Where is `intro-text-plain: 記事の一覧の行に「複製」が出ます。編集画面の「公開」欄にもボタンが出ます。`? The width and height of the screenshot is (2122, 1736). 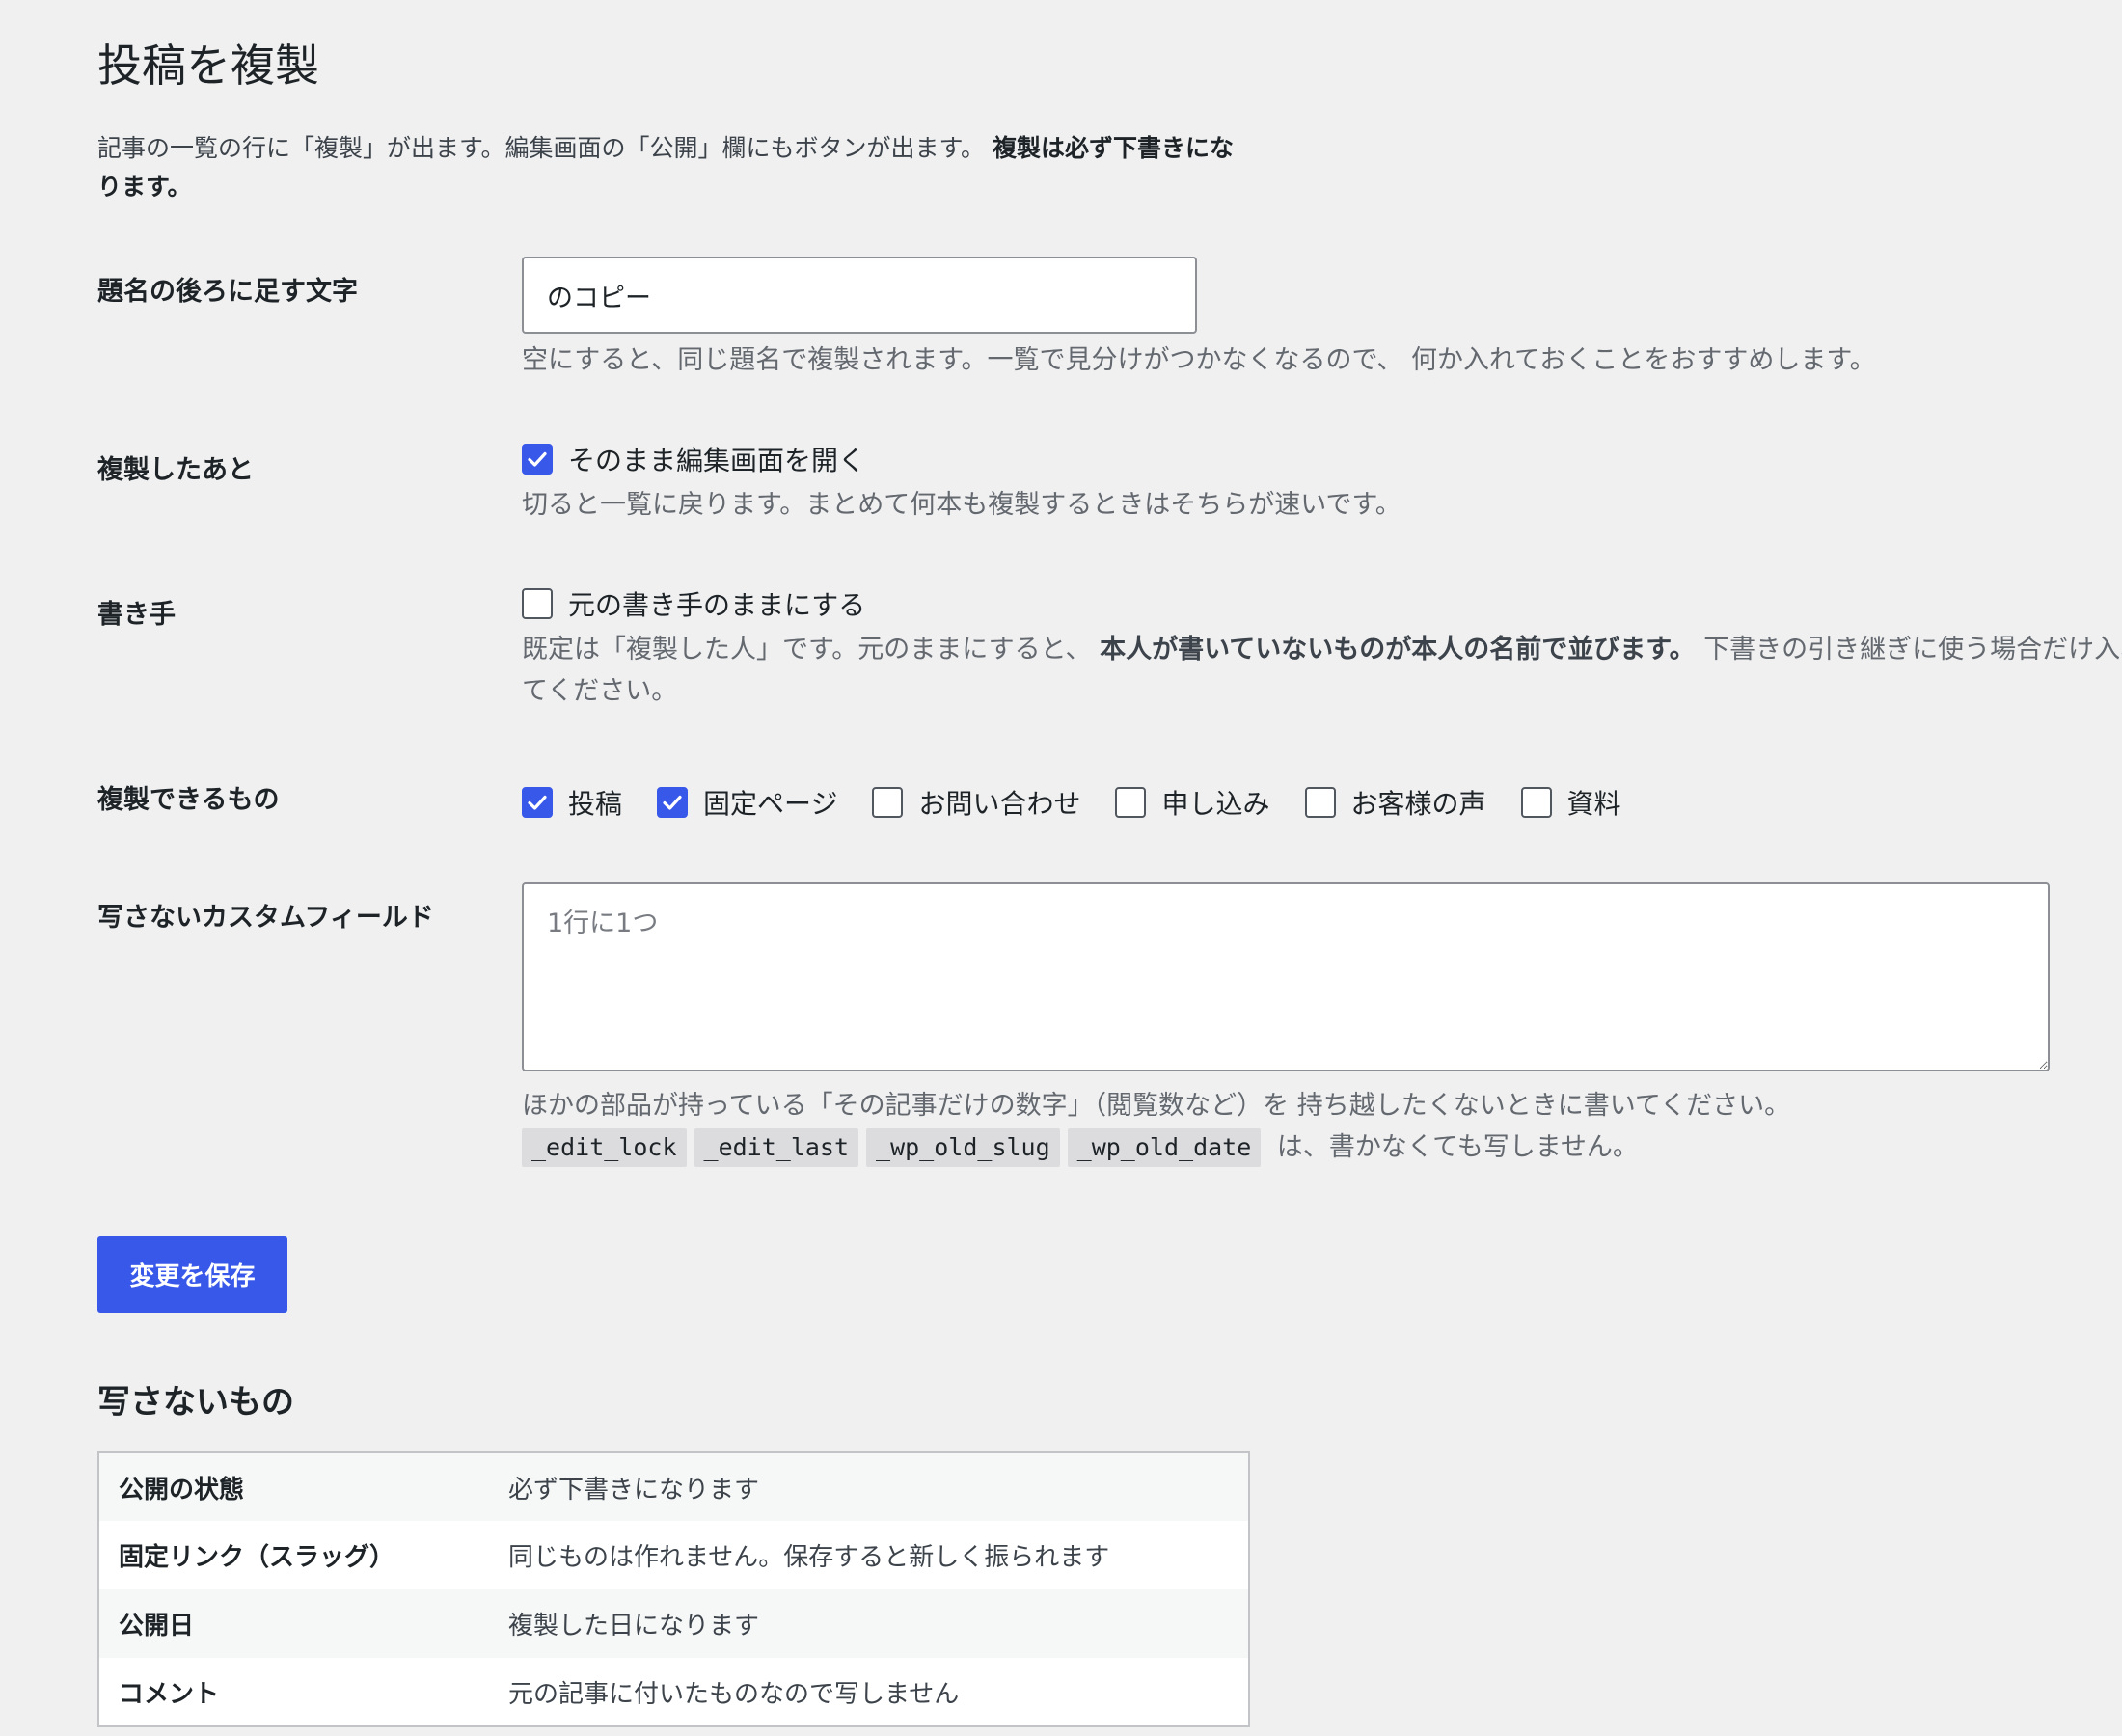
intro-text-plain: 記事の一覧の行に「複製」が出ます。編集画面の「公開」欄にもボタンが出ます。 is located at coordinates (542, 148).